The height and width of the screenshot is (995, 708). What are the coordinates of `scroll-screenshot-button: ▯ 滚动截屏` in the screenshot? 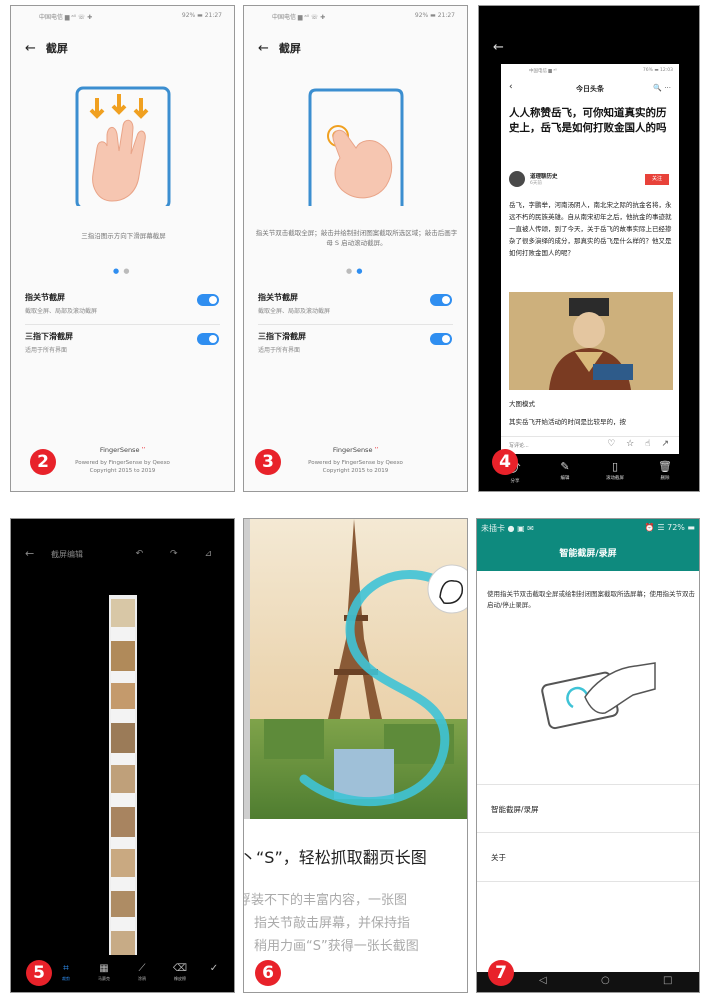 It's located at (615, 470).